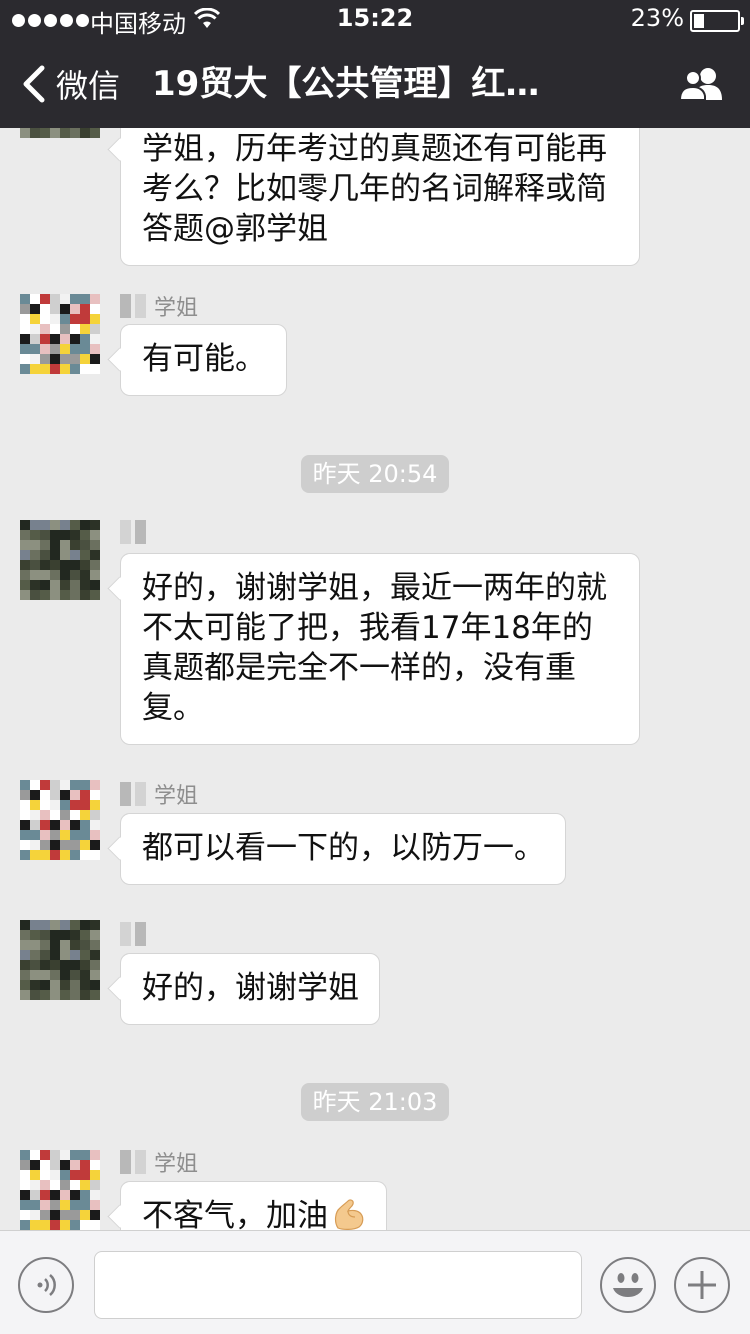 This screenshot has width=750, height=1334. Describe the element at coordinates (69, 84) in the screenshot. I see `back-button: 微信` at that location.